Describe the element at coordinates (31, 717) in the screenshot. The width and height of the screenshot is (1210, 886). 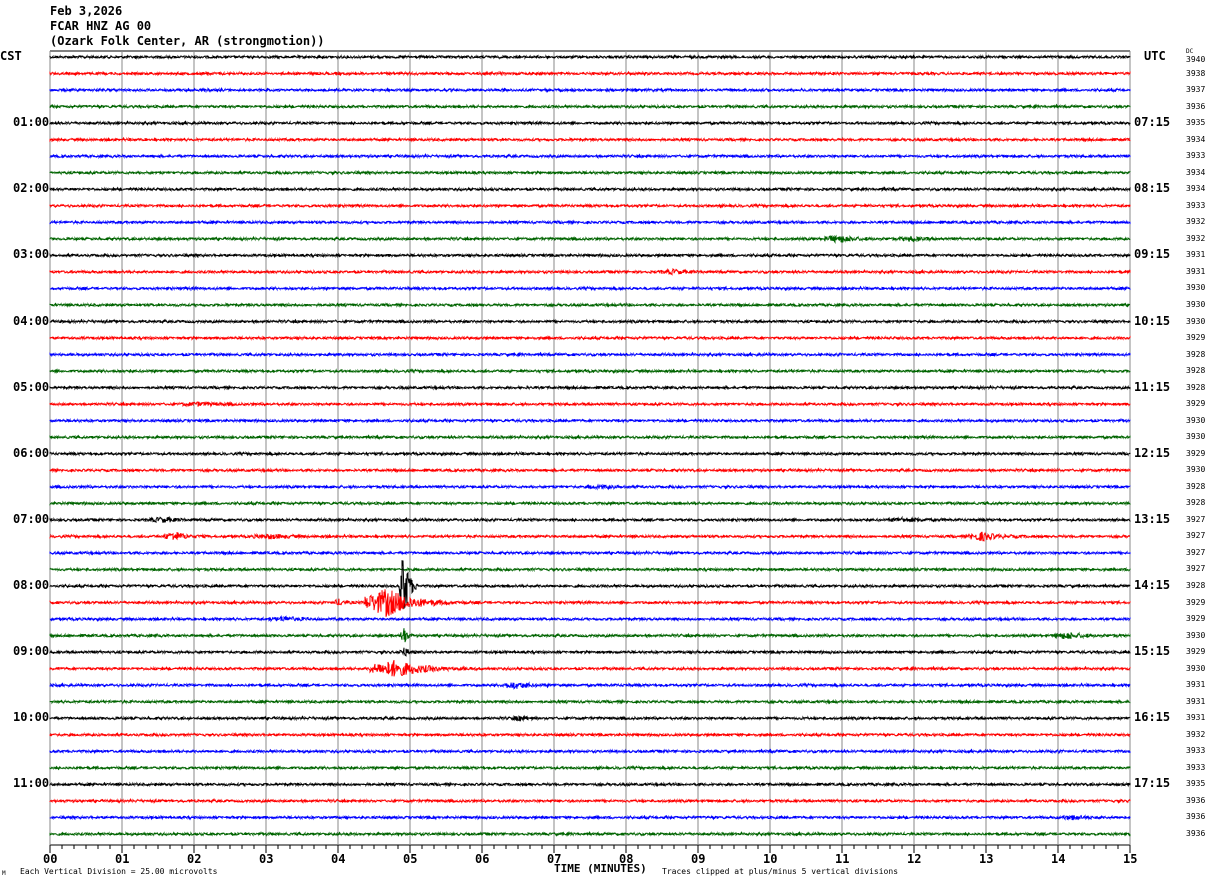
I see `left-hour-label: 10:00` at that location.